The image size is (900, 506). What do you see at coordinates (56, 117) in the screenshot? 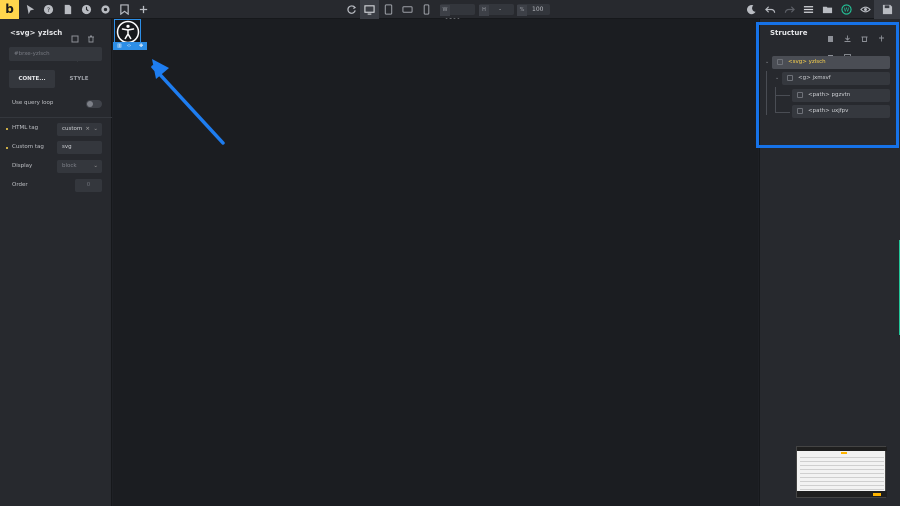
I see `divider` at bounding box center [56, 117].